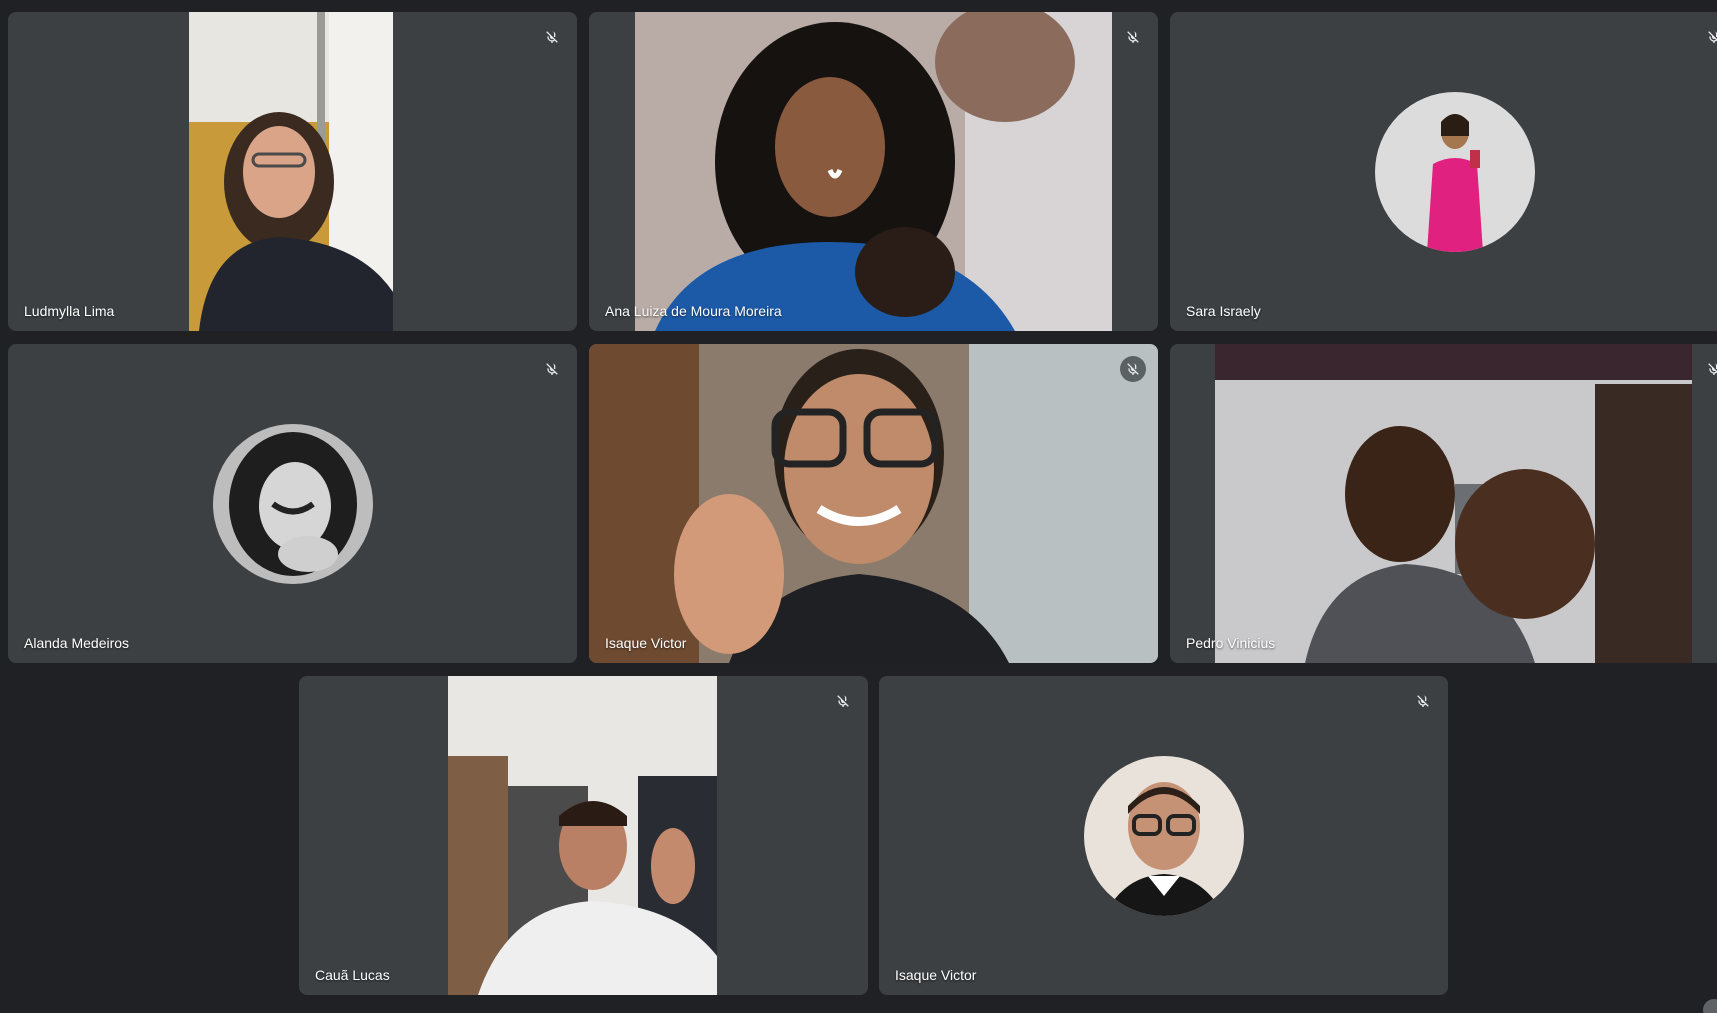 This screenshot has height=1013, width=1717. I want to click on participant-name: Sara Israely, so click(1223, 311).